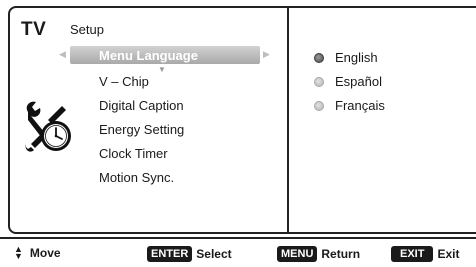 The height and width of the screenshot is (267, 476). What do you see at coordinates (448, 254) in the screenshot?
I see `hint-exit-label: Exit` at bounding box center [448, 254].